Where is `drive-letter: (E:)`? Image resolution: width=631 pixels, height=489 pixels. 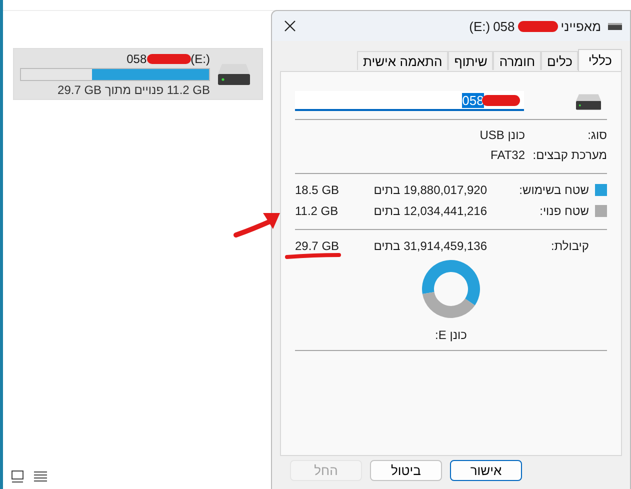 drive-letter: (E:) is located at coordinates (200, 59).